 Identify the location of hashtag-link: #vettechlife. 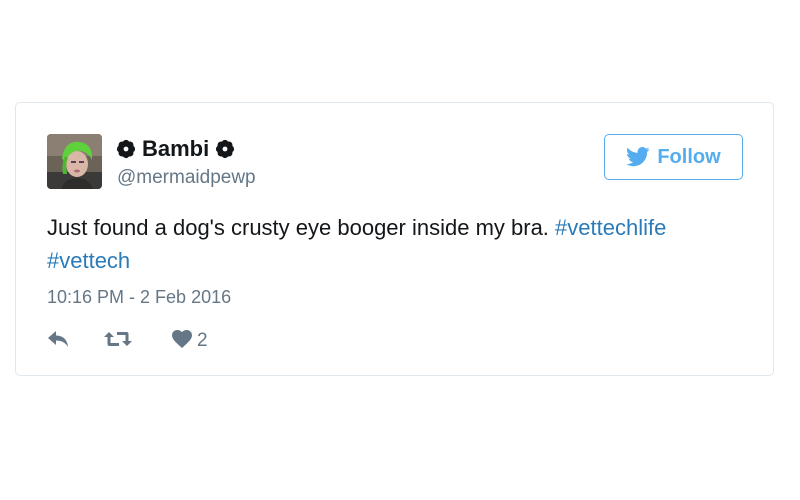
(610, 227).